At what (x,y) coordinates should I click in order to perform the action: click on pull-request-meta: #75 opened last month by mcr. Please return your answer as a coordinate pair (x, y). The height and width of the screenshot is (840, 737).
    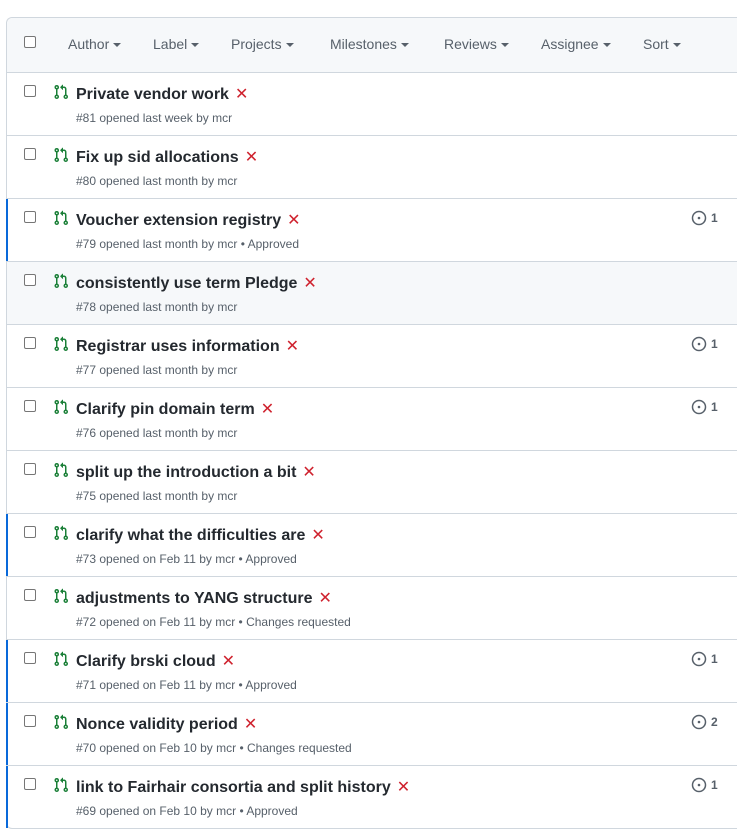
    Looking at the image, I should click on (157, 496).